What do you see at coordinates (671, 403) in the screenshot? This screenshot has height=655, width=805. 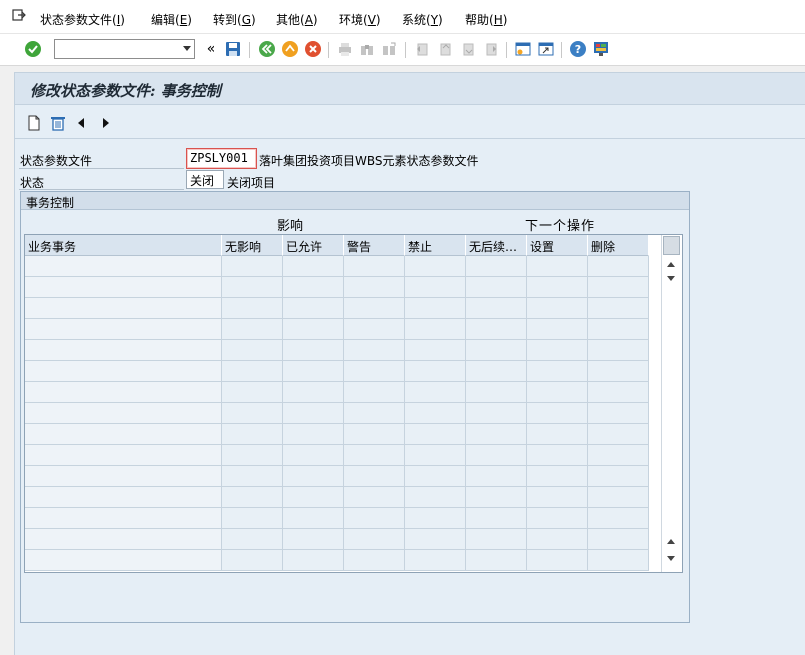 I see `table-scrollbar` at bounding box center [671, 403].